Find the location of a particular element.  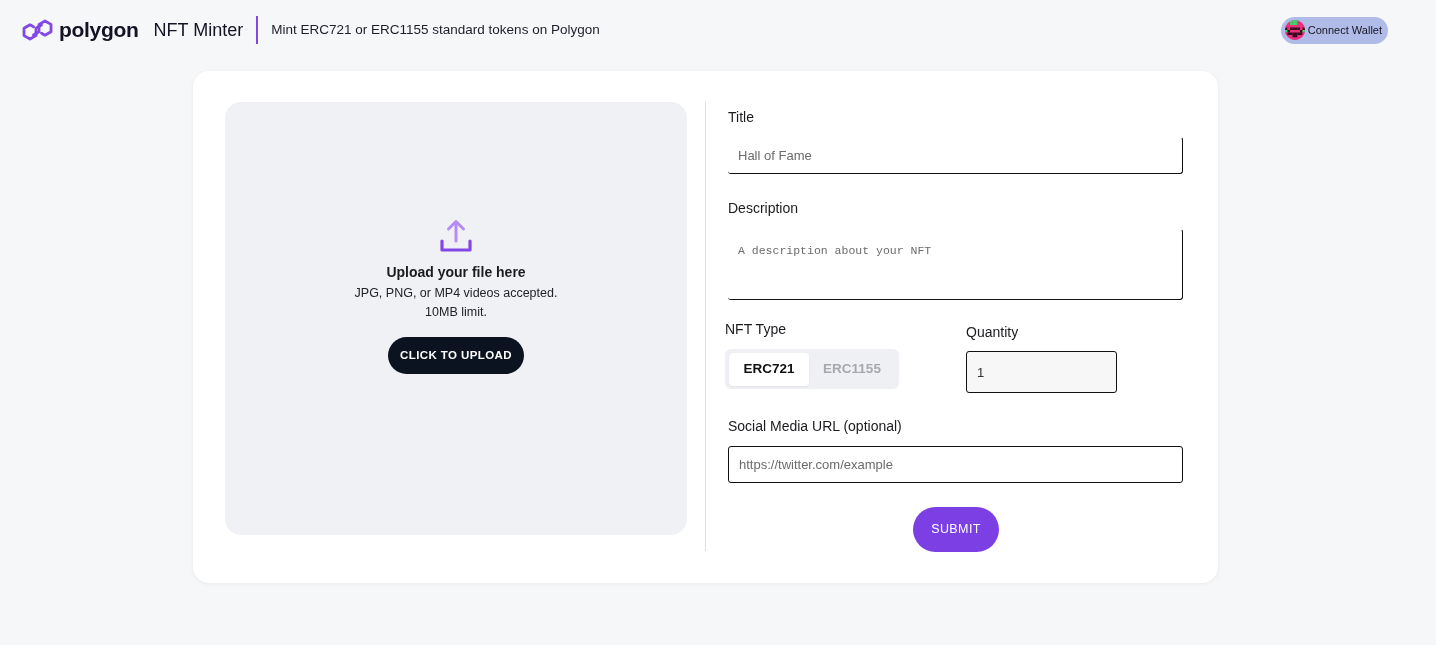

social-url-input: https://twitter.com/example is located at coordinates (955, 464).